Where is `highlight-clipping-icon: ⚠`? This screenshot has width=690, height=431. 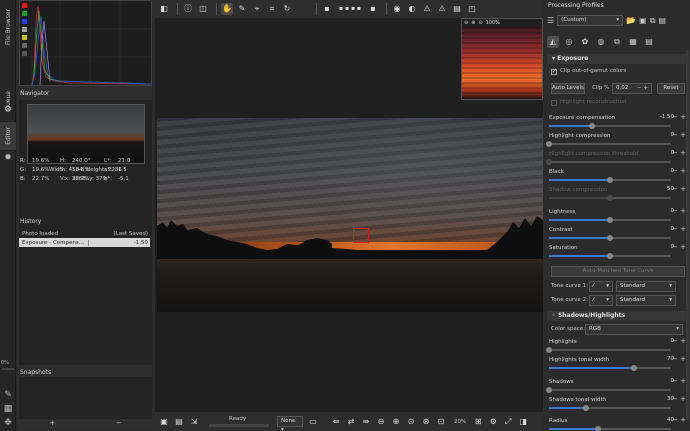 highlight-clipping-icon: ⚠ is located at coordinates (442, 9).